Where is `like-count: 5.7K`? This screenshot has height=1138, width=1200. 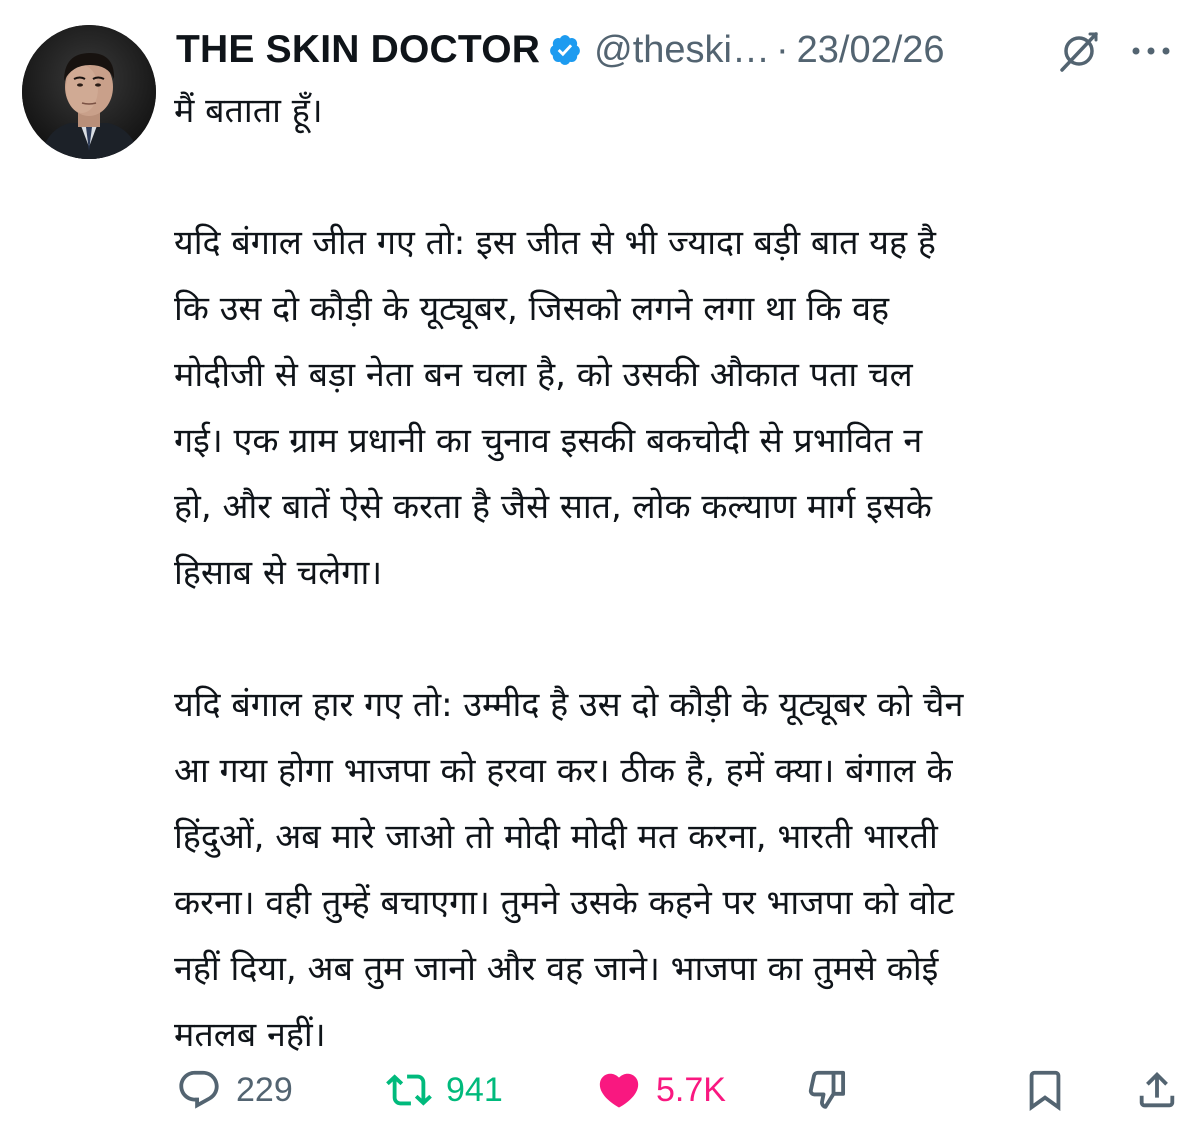 like-count: 5.7K is located at coordinates (691, 1089).